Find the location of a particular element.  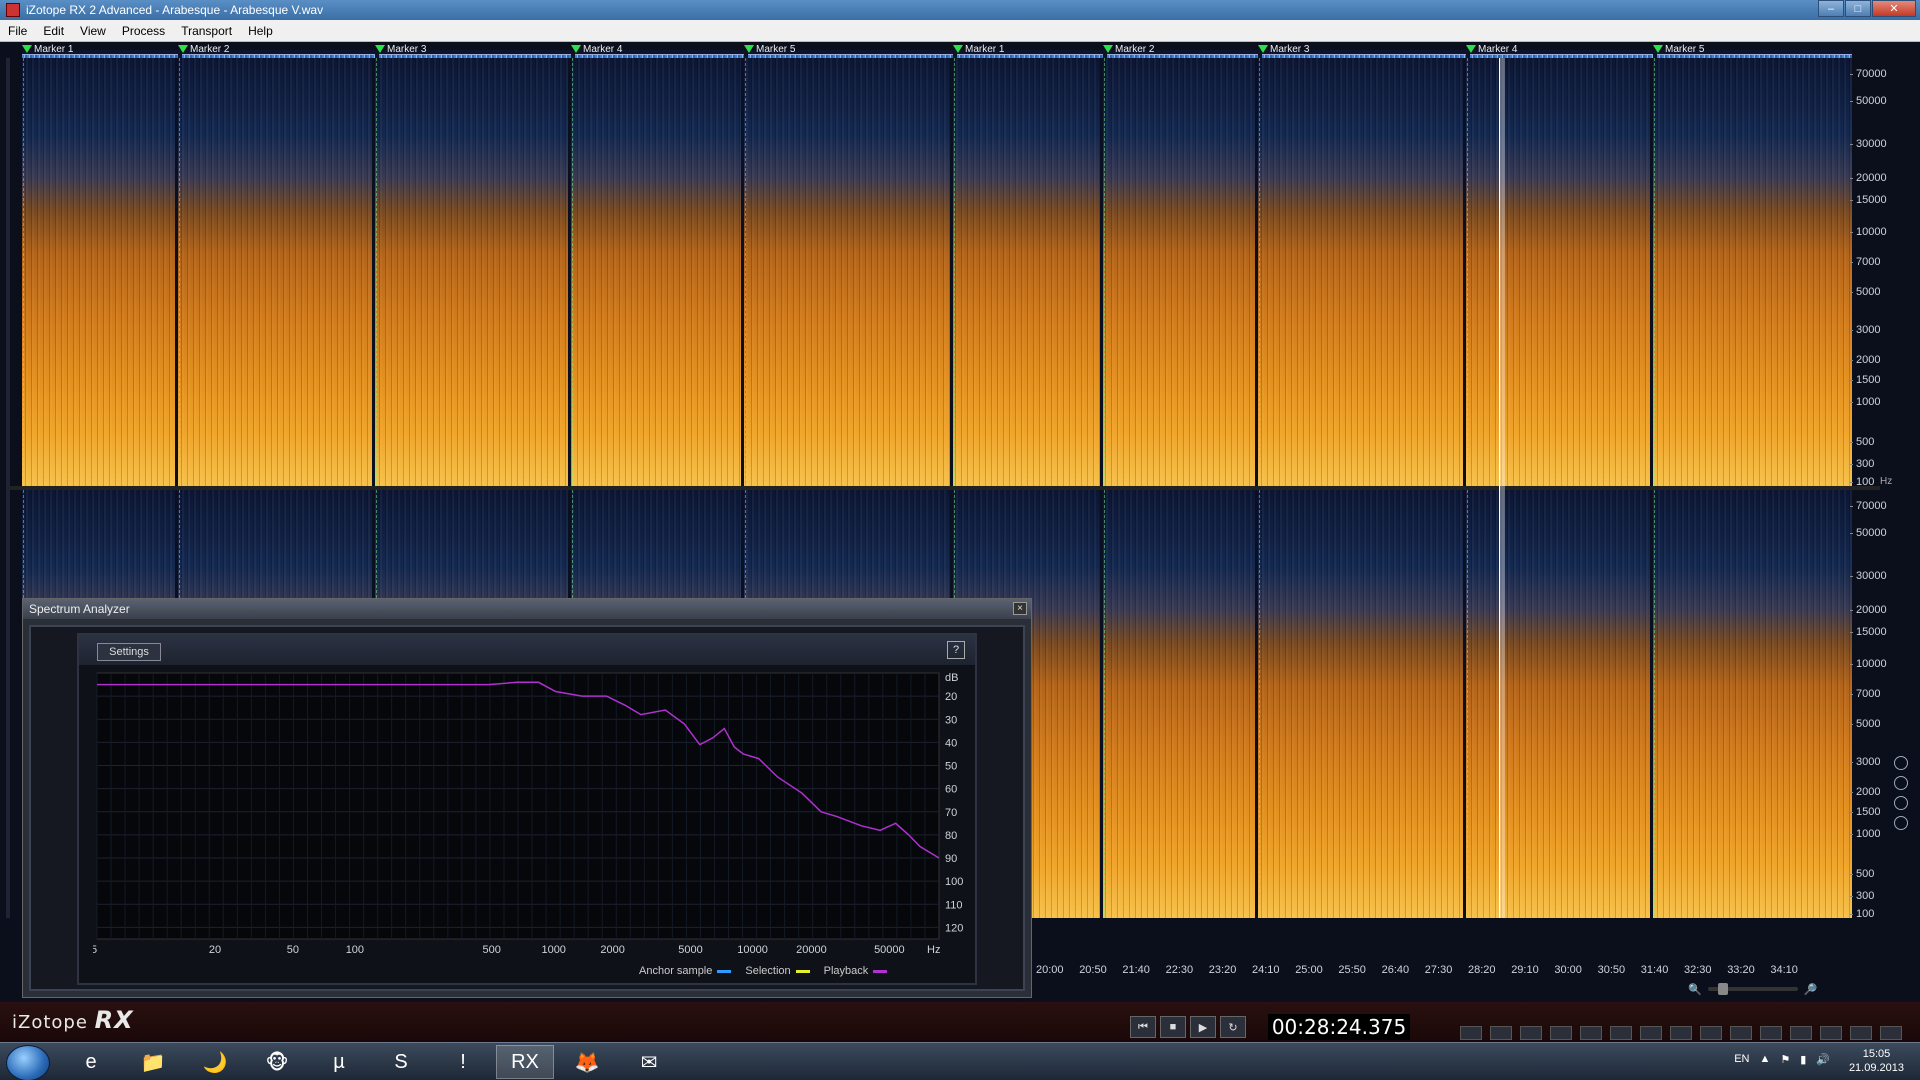

time-tick: 32:30 is located at coordinates (1698, 970).